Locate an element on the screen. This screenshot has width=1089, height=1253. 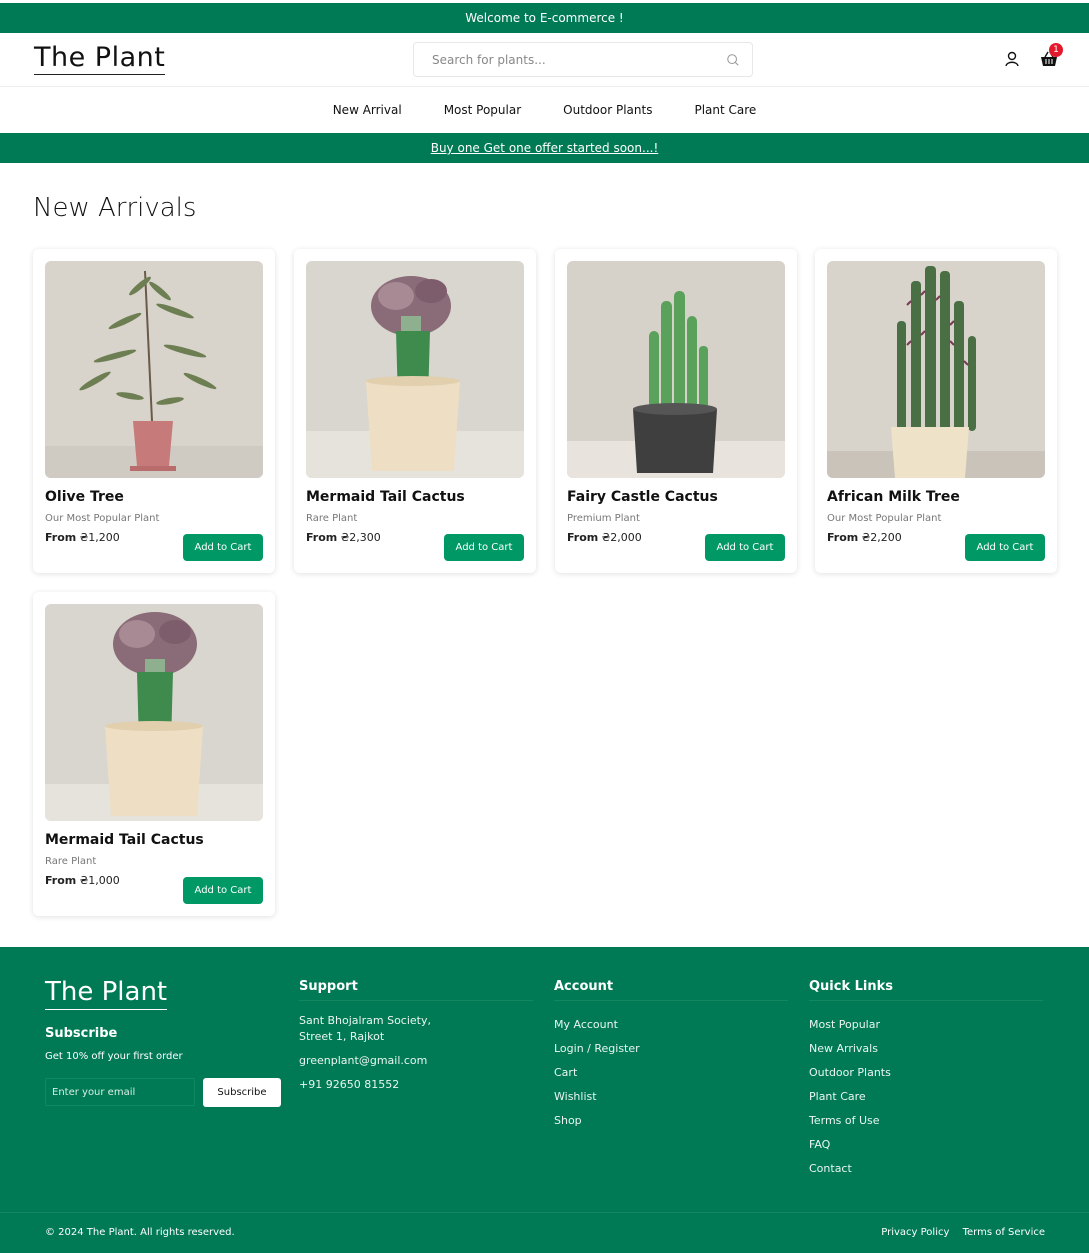
offer-link: Buy one Get one offer started soon...! is located at coordinates (545, 148).